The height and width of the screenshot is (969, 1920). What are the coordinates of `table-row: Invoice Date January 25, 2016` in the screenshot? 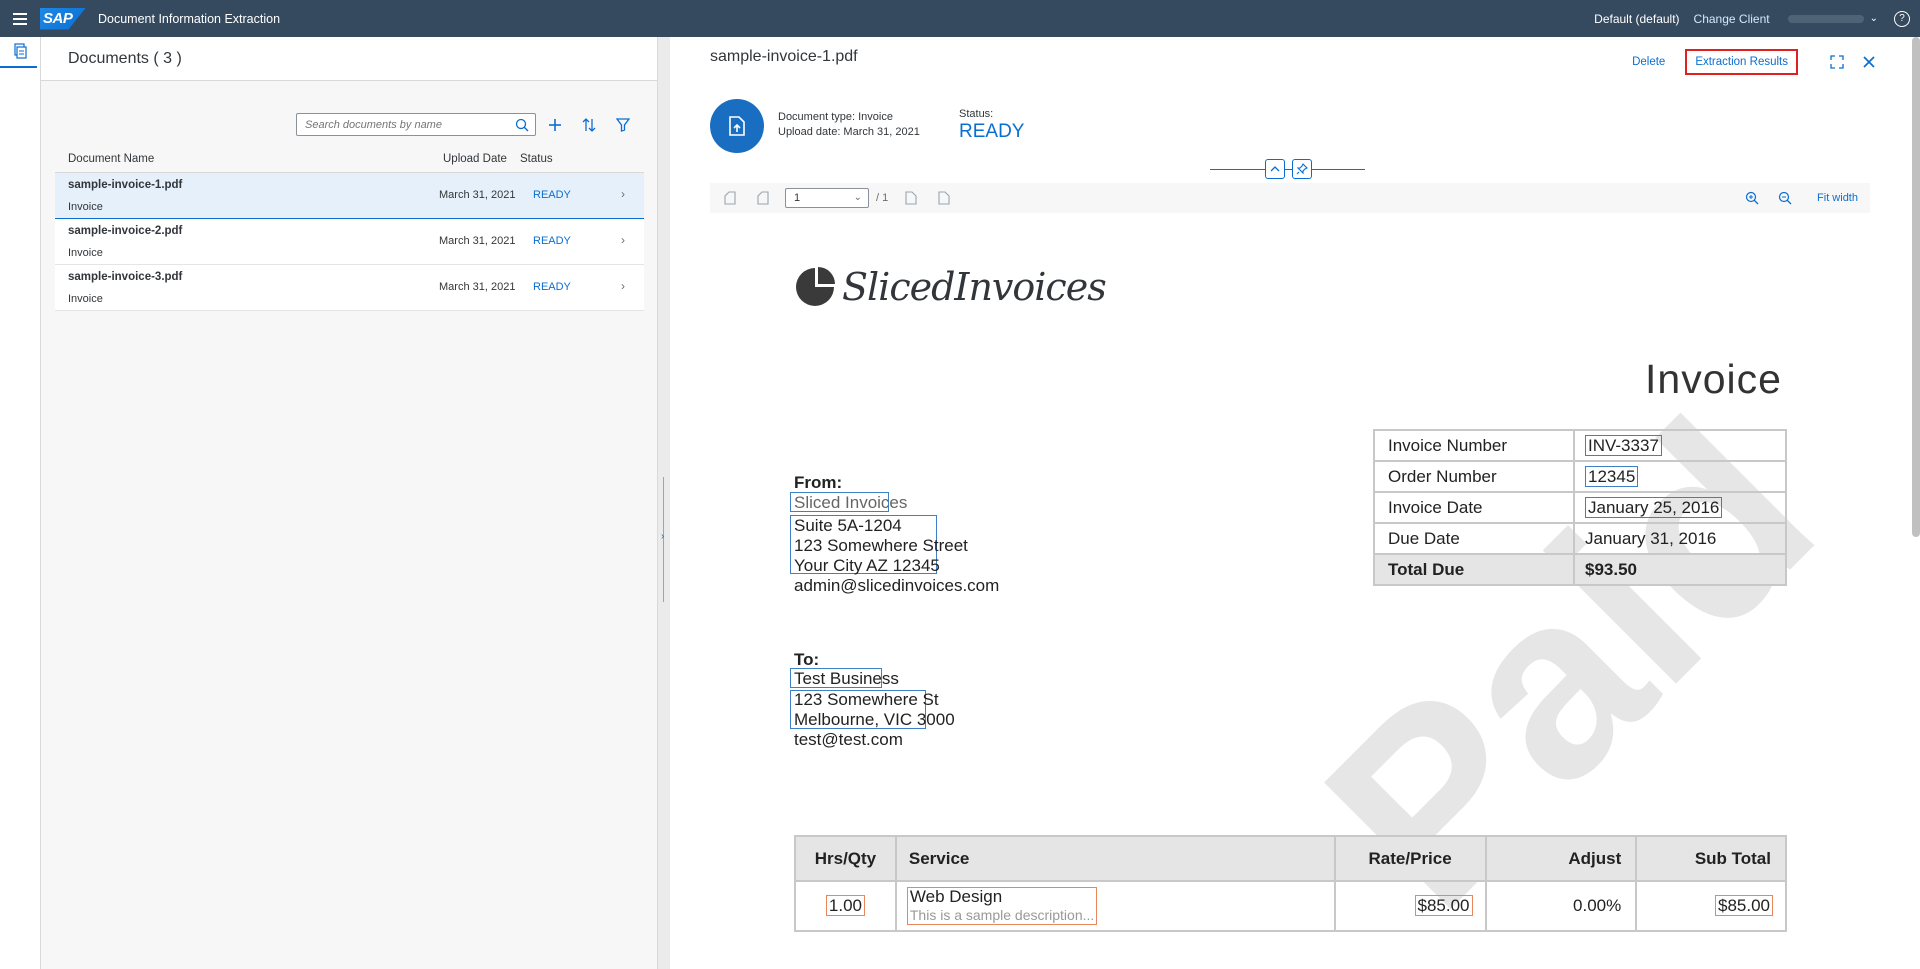 It's located at (1580, 507).